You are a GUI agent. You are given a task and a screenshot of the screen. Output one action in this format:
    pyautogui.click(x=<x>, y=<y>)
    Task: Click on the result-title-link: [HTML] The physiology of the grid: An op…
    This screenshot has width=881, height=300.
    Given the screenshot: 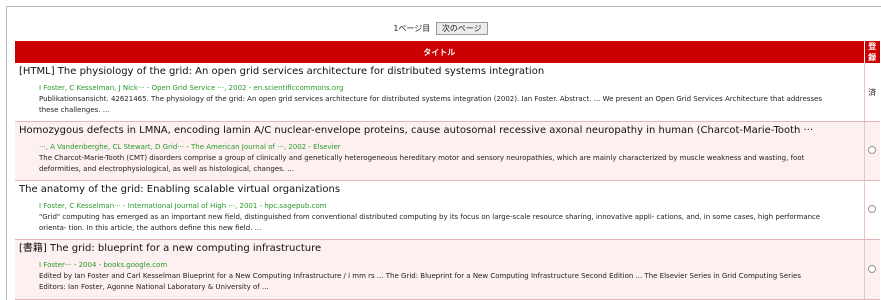 What is the action you would take?
    pyautogui.click(x=281, y=71)
    